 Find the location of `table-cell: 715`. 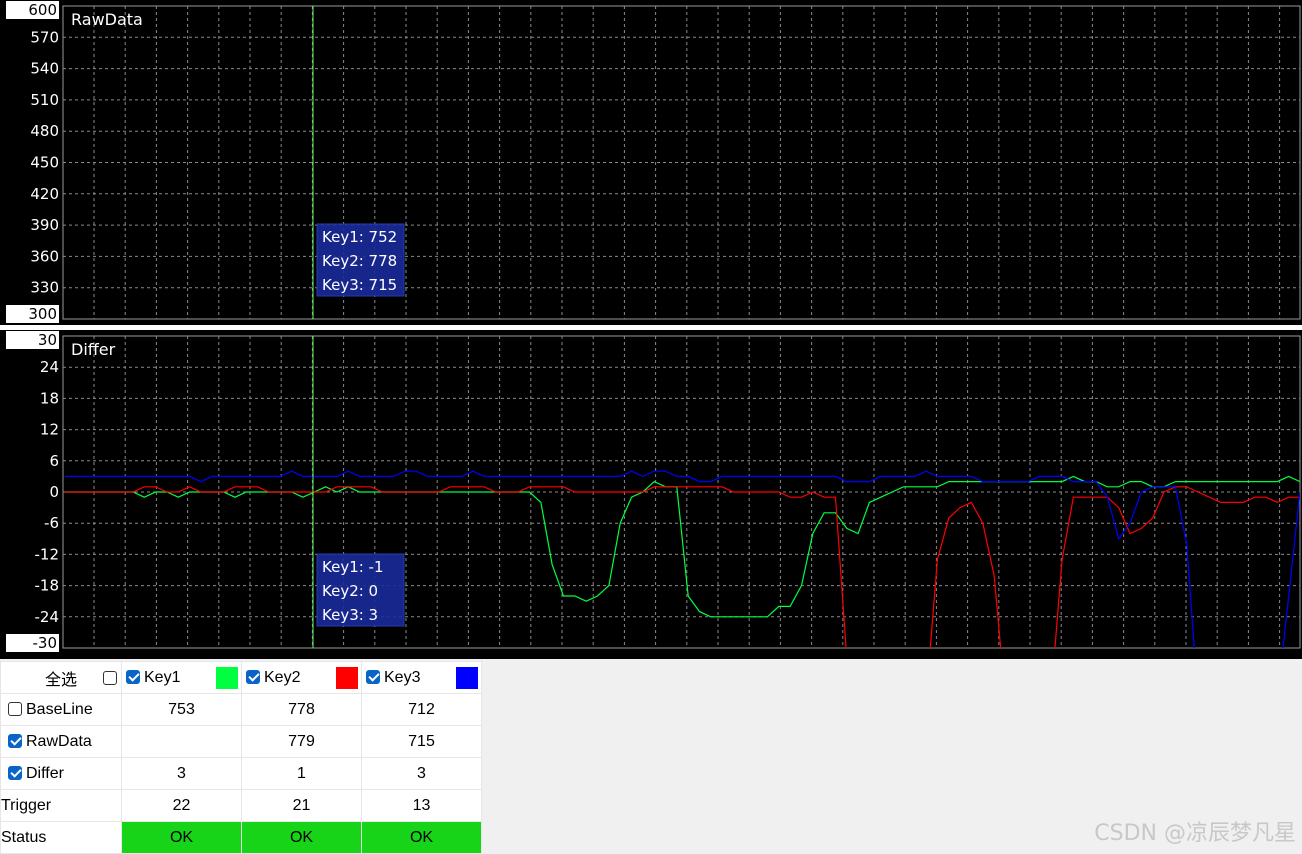

table-cell: 715 is located at coordinates (421, 741).